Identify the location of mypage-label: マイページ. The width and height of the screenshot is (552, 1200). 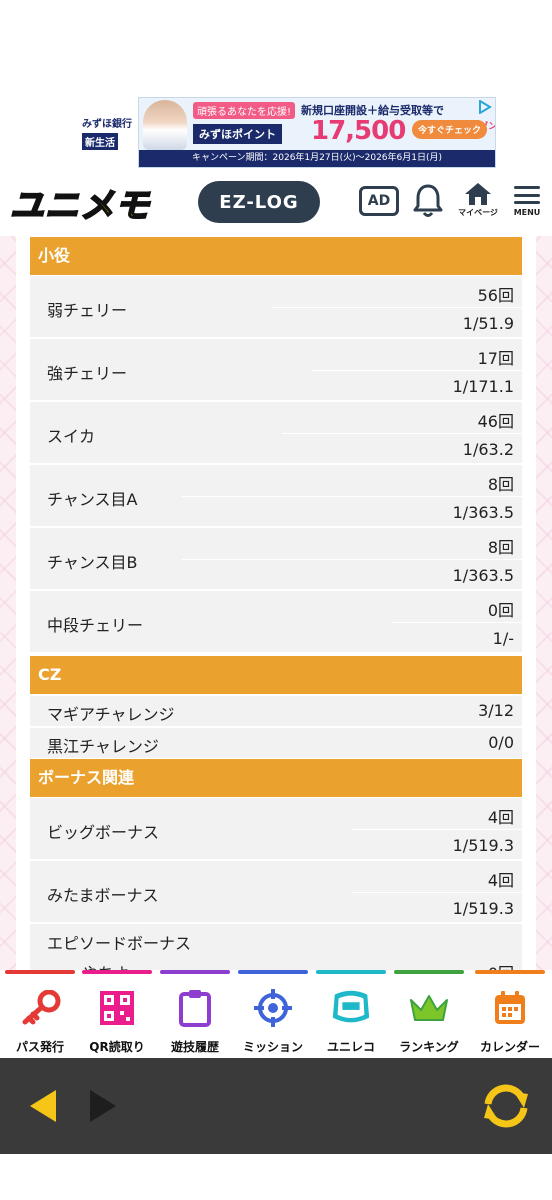
(478, 212).